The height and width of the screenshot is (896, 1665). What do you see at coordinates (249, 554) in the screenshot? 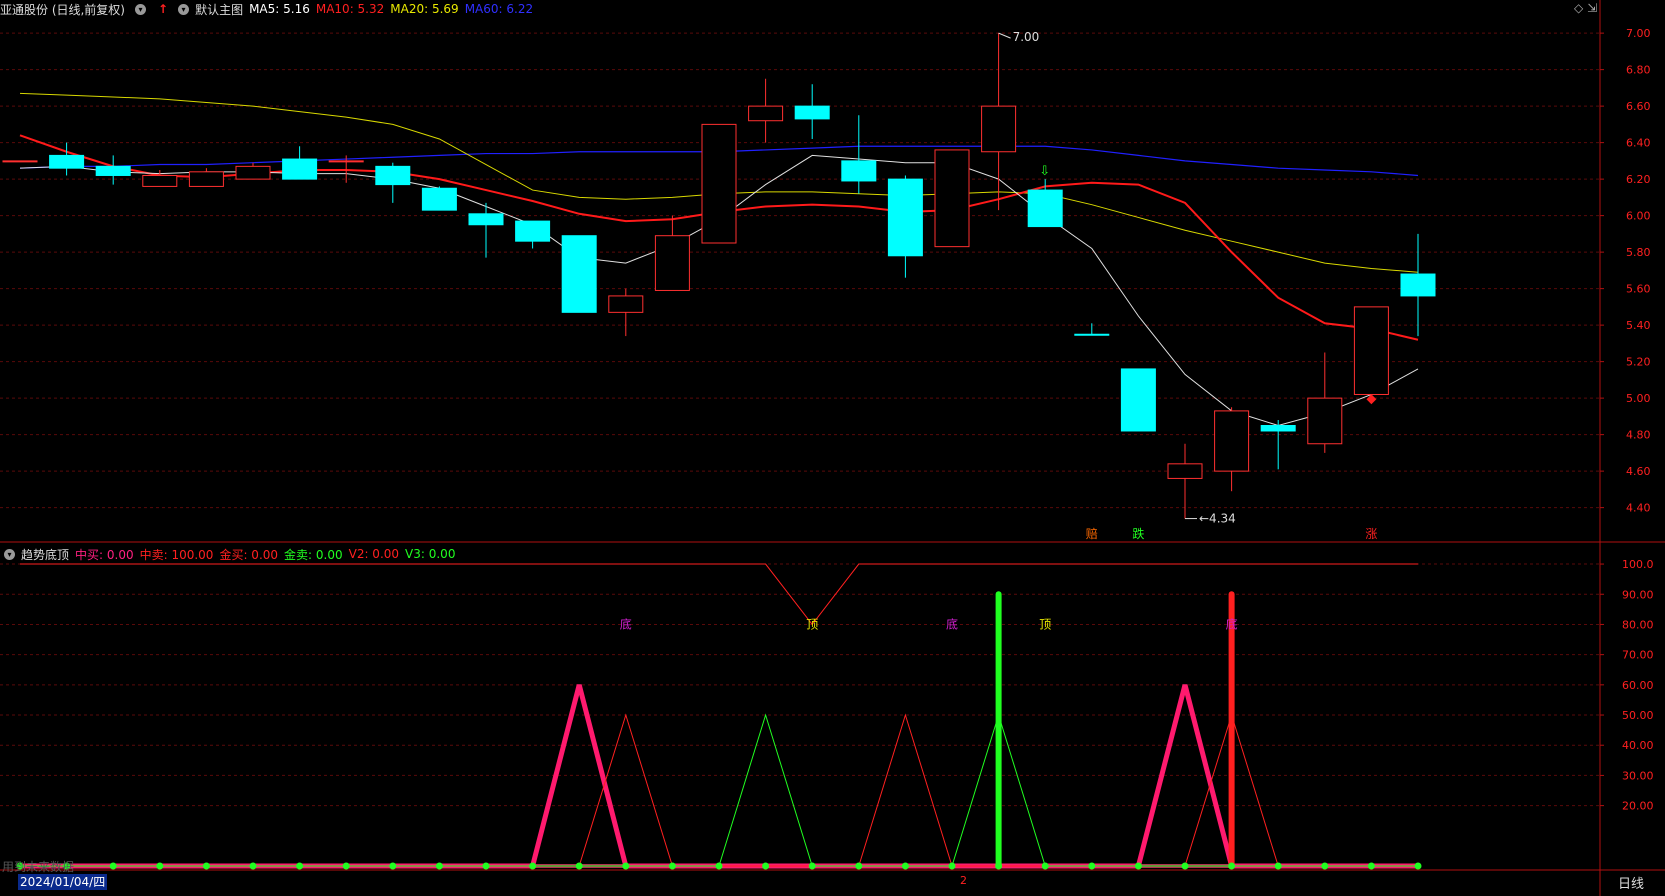
I see `sub-item-3: 金买: 0.00` at bounding box center [249, 554].